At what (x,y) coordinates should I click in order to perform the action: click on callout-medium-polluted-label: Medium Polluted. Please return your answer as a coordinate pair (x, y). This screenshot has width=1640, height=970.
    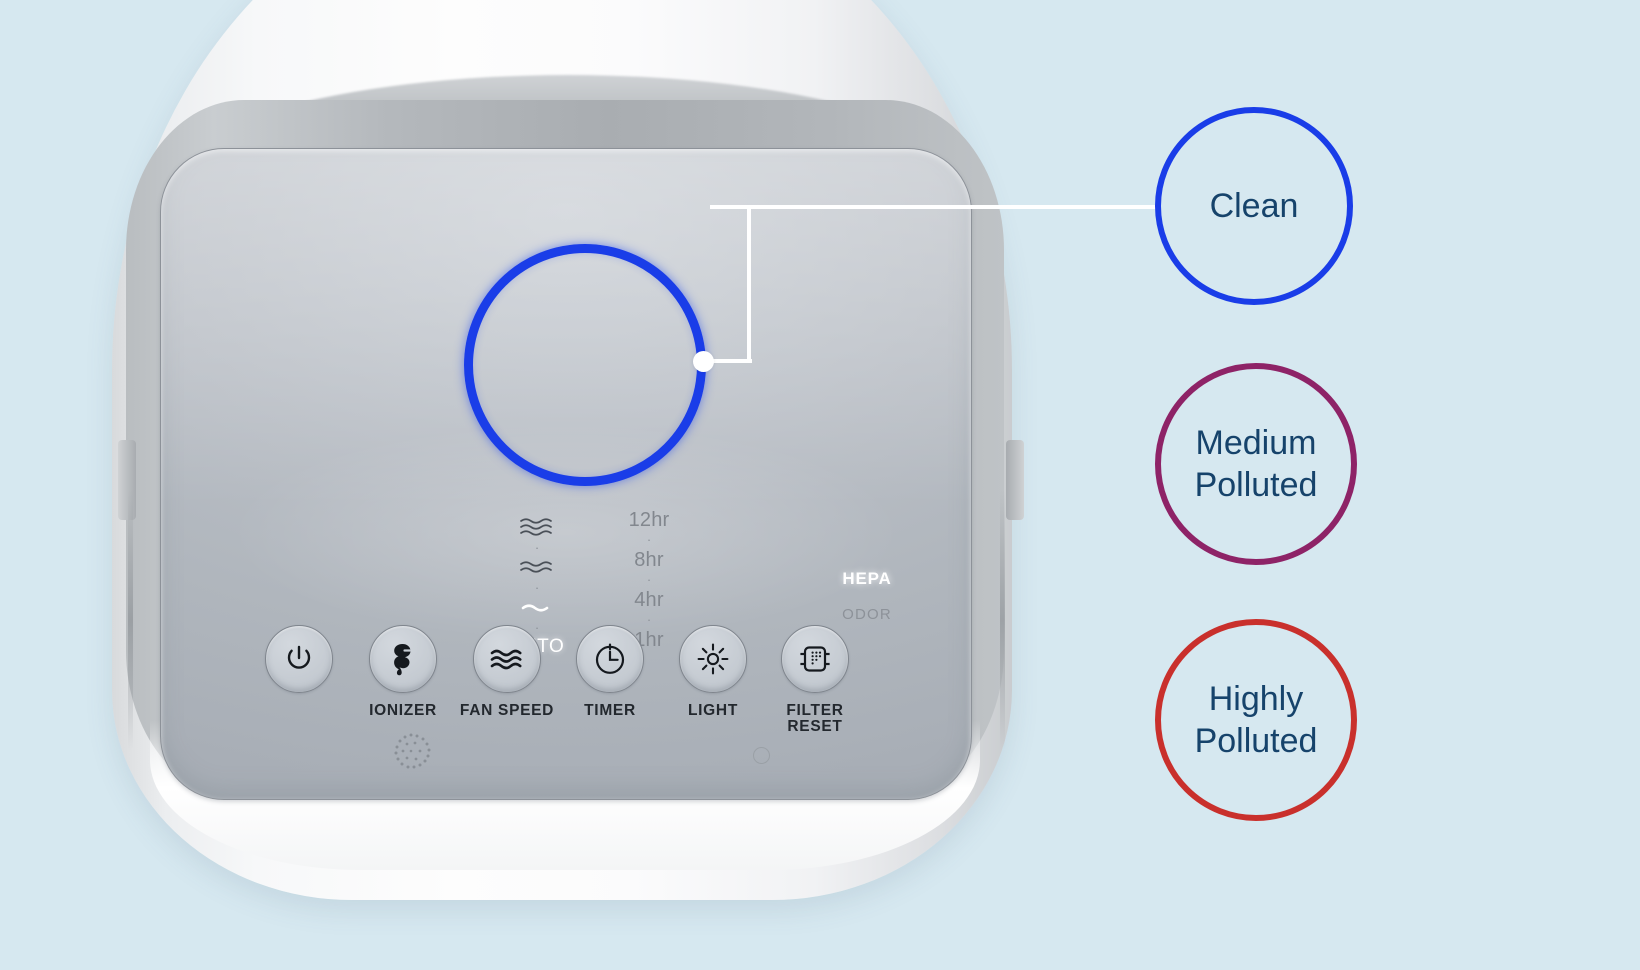
    Looking at the image, I should click on (1256, 464).